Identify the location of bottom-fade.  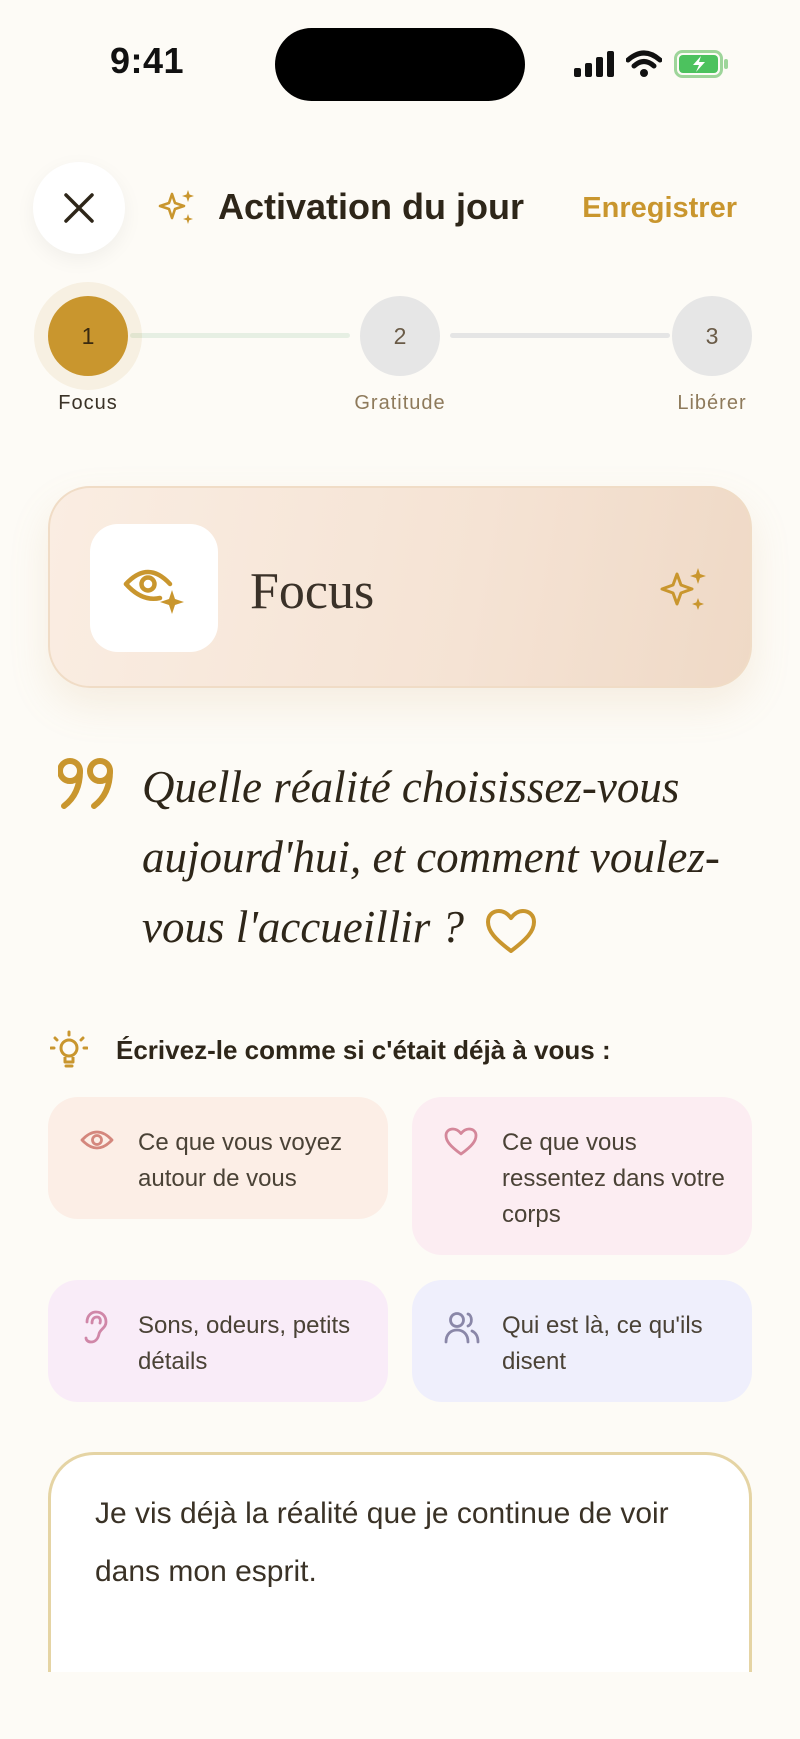
(400, 1705).